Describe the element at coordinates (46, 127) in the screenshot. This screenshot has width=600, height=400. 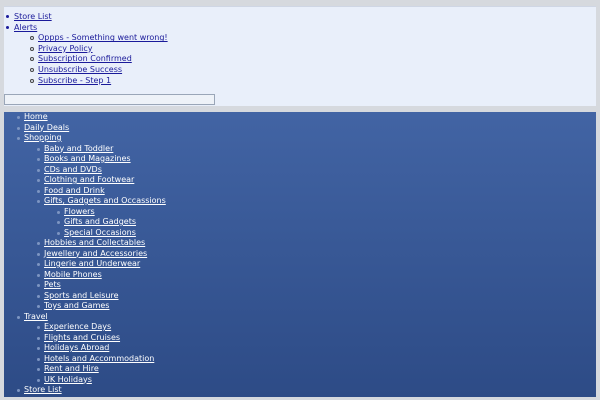
I see `daily-deals-link: Daily Deals` at that location.